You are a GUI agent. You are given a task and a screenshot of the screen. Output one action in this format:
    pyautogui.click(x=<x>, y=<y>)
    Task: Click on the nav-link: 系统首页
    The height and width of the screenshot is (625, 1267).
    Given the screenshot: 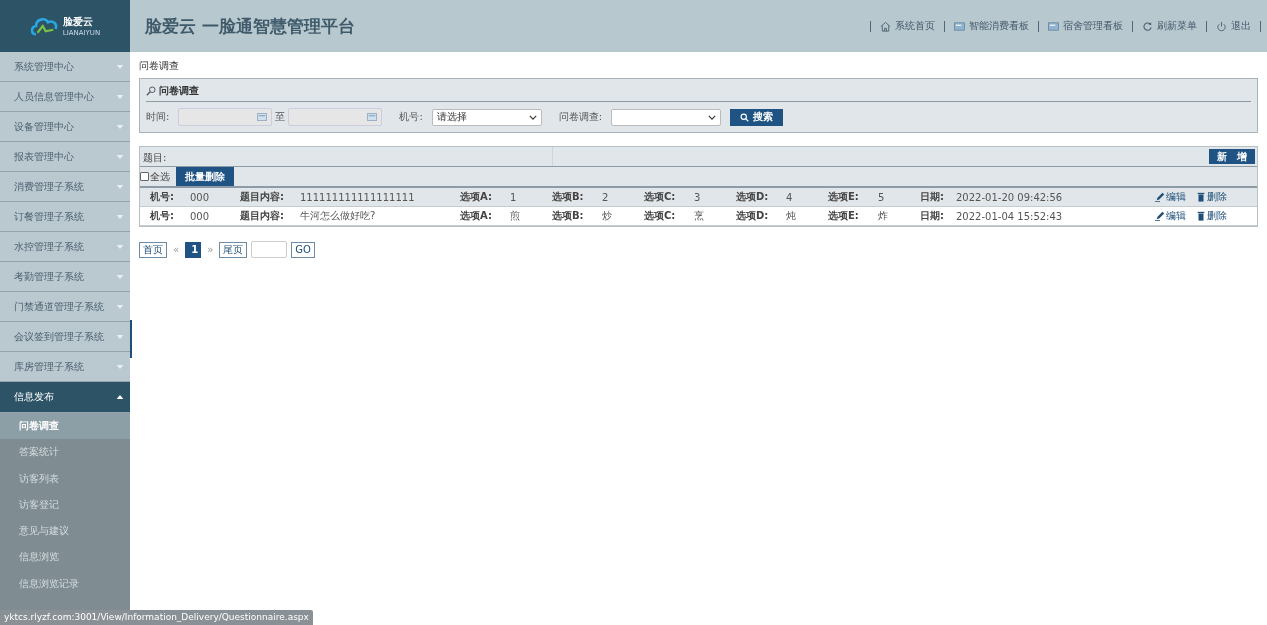 What is the action you would take?
    pyautogui.click(x=907, y=26)
    